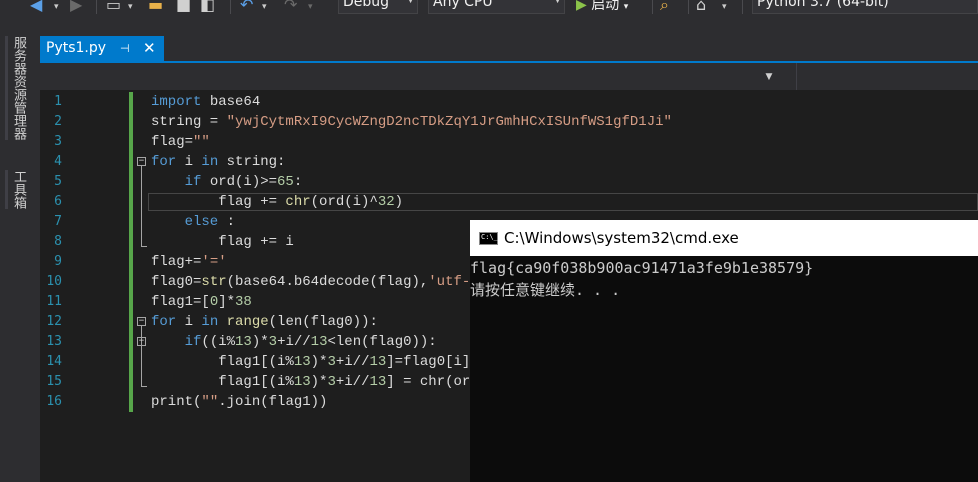 Image resolution: width=978 pixels, height=482 pixels. I want to click on code-line: if ord(i)>=65:, so click(227, 182).